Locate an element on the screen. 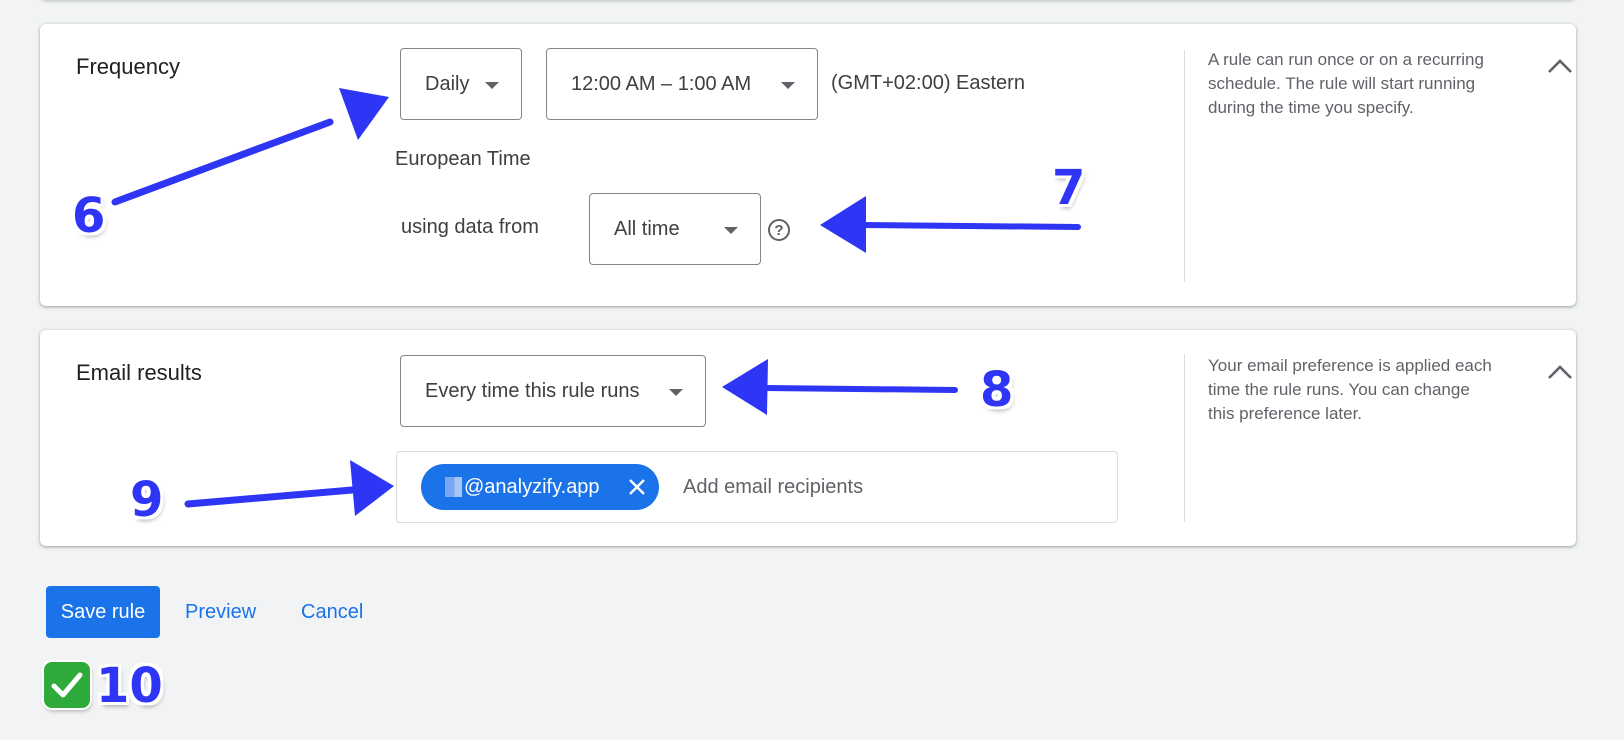 Image resolution: width=1624 pixels, height=740 pixels. annotation-step-8: 8 is located at coordinates (997, 390).